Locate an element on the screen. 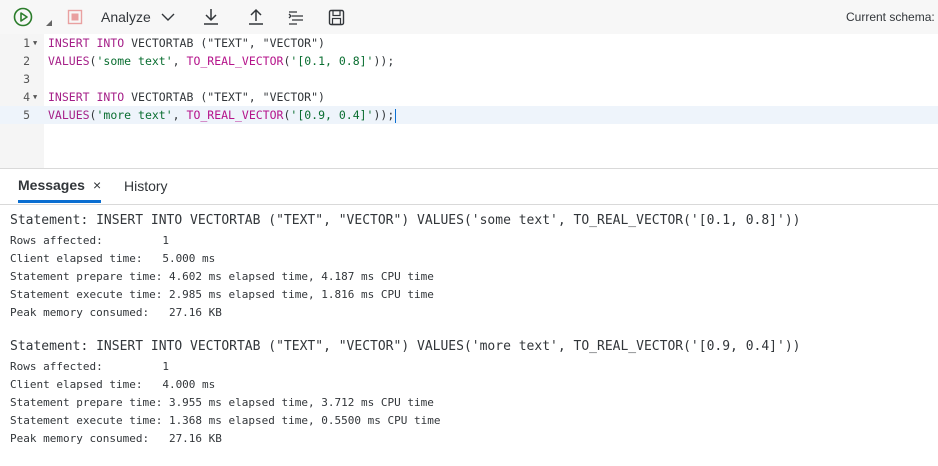 This screenshot has width=938, height=466. text-cursor is located at coordinates (396, 115).